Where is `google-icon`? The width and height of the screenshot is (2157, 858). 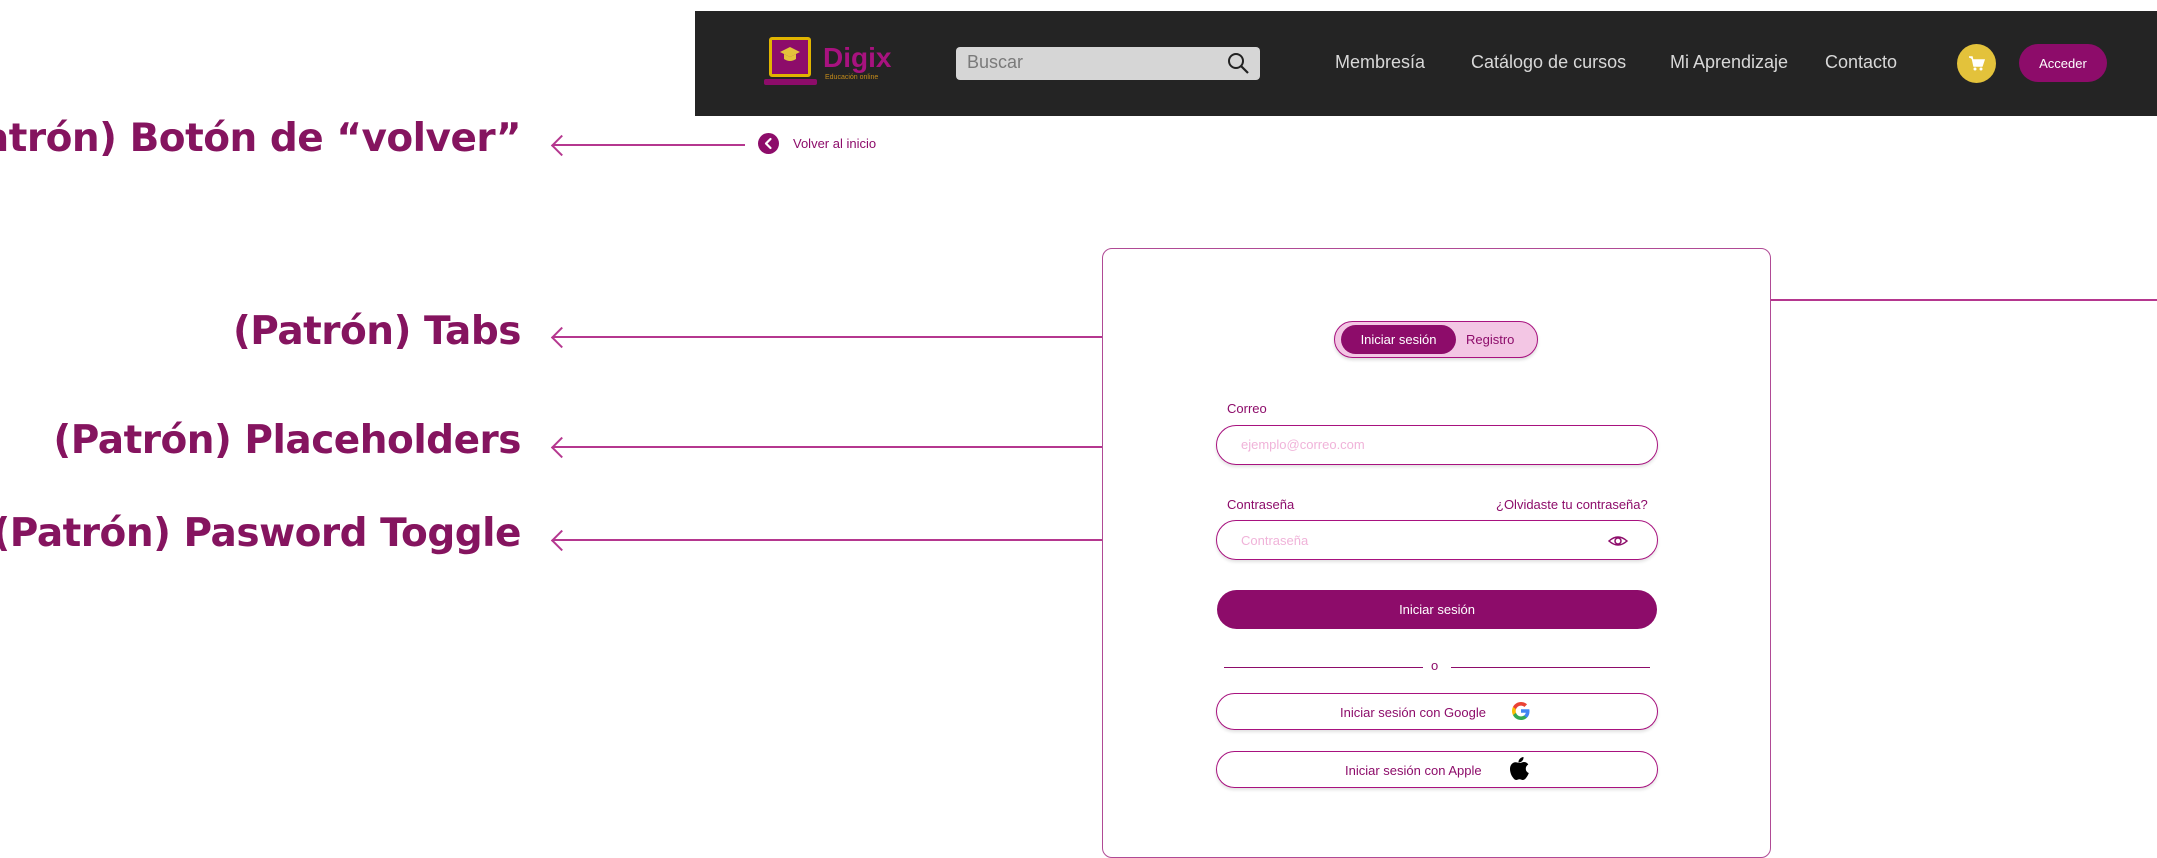 google-icon is located at coordinates (1521, 711).